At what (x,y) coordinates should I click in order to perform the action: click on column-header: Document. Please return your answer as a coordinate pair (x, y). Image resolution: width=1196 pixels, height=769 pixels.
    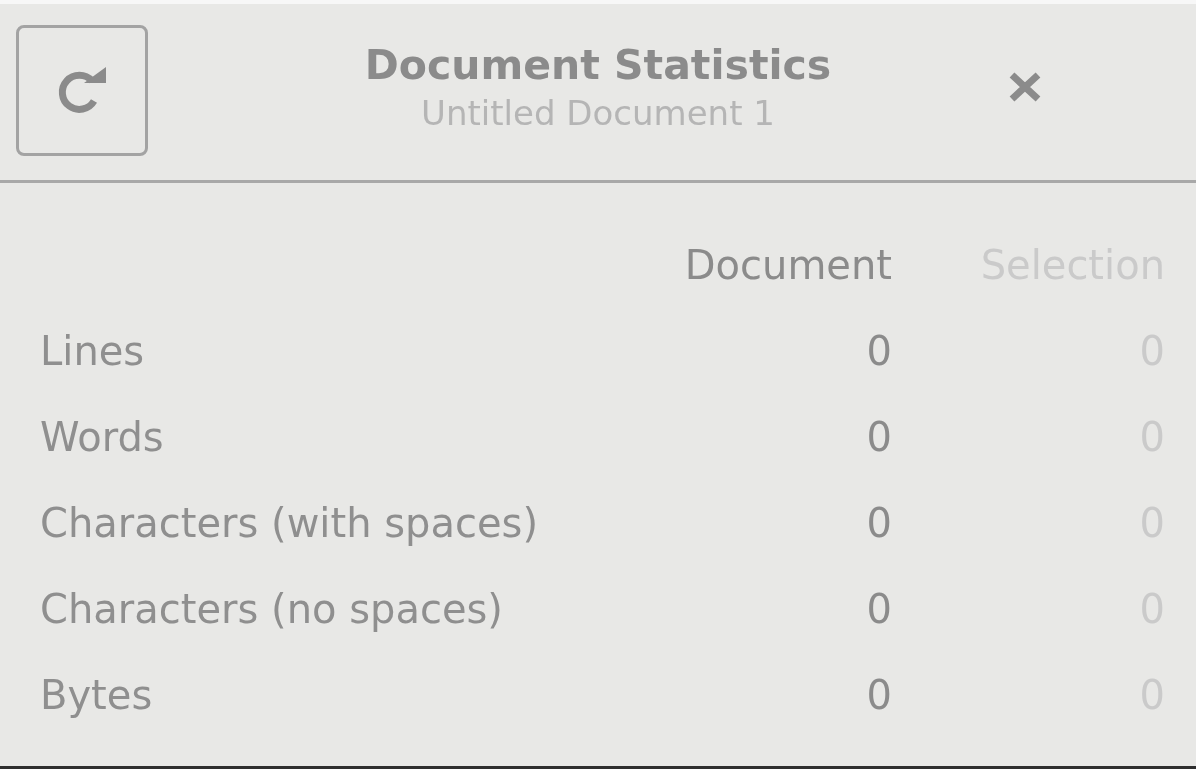
    Looking at the image, I should click on (787, 265).